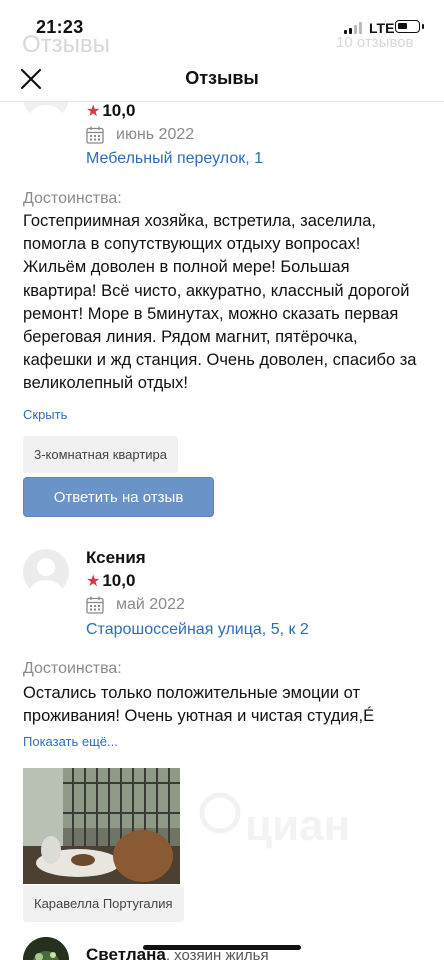  I want to click on date-text: май 2022, so click(150, 604).